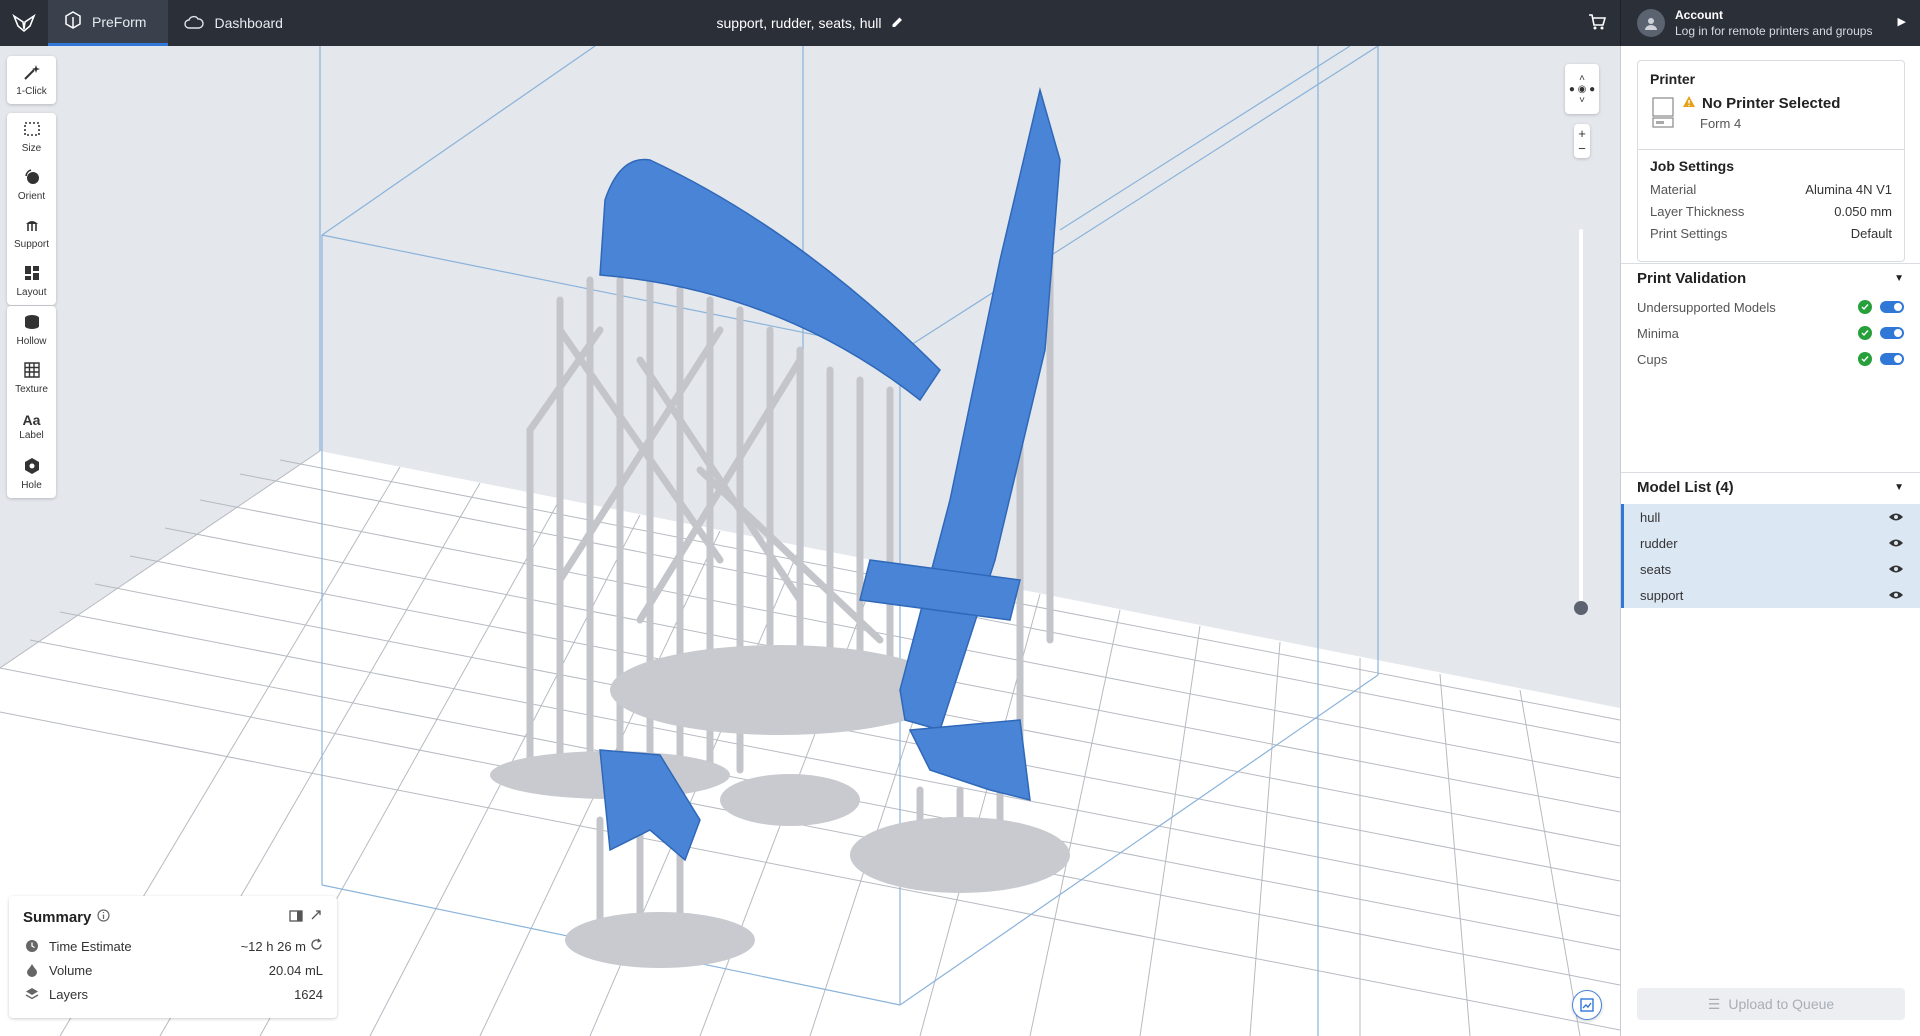 Image resolution: width=1920 pixels, height=1036 pixels. I want to click on job-setting-label: Material, so click(1673, 189).